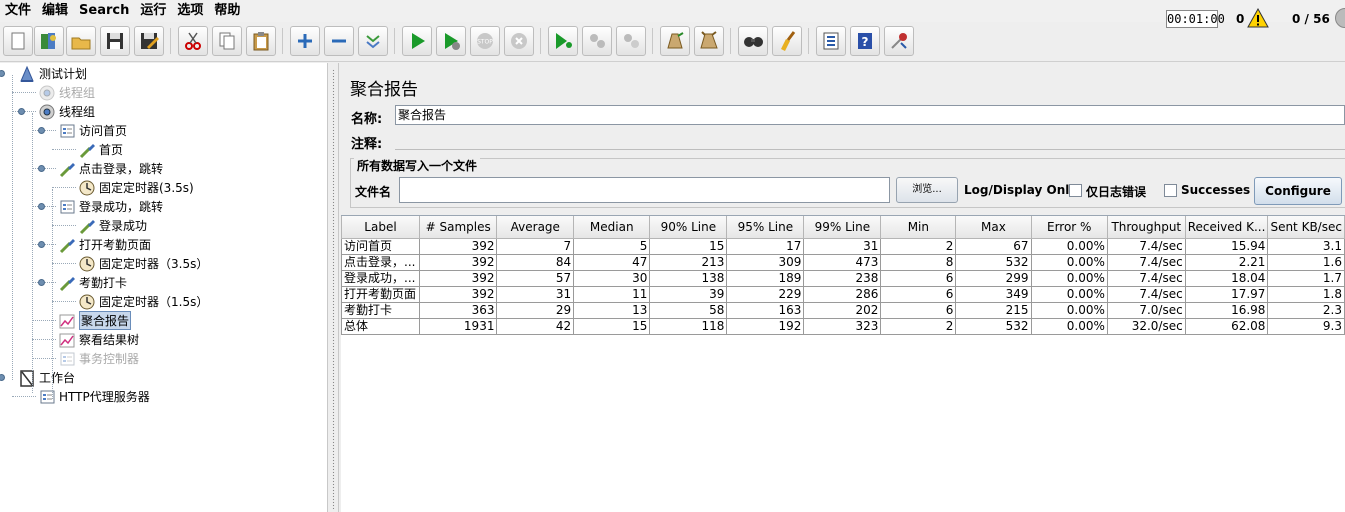  Describe the element at coordinates (149, 41) in the screenshot. I see `save-as-button` at that location.